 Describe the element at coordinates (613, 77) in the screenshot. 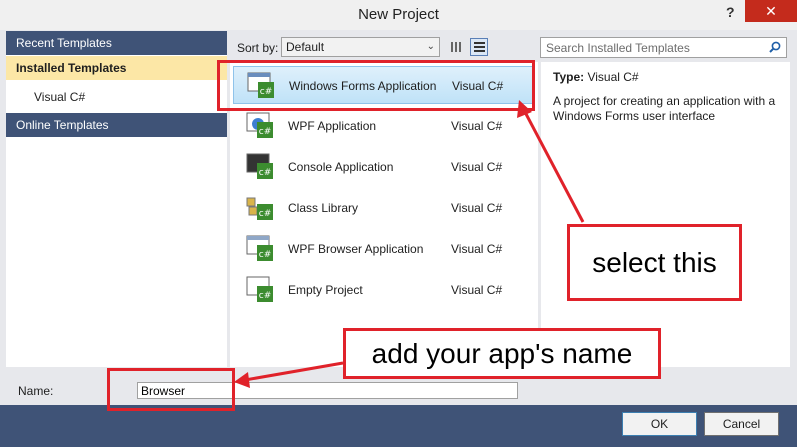

I see `type-value: Visual C#` at that location.